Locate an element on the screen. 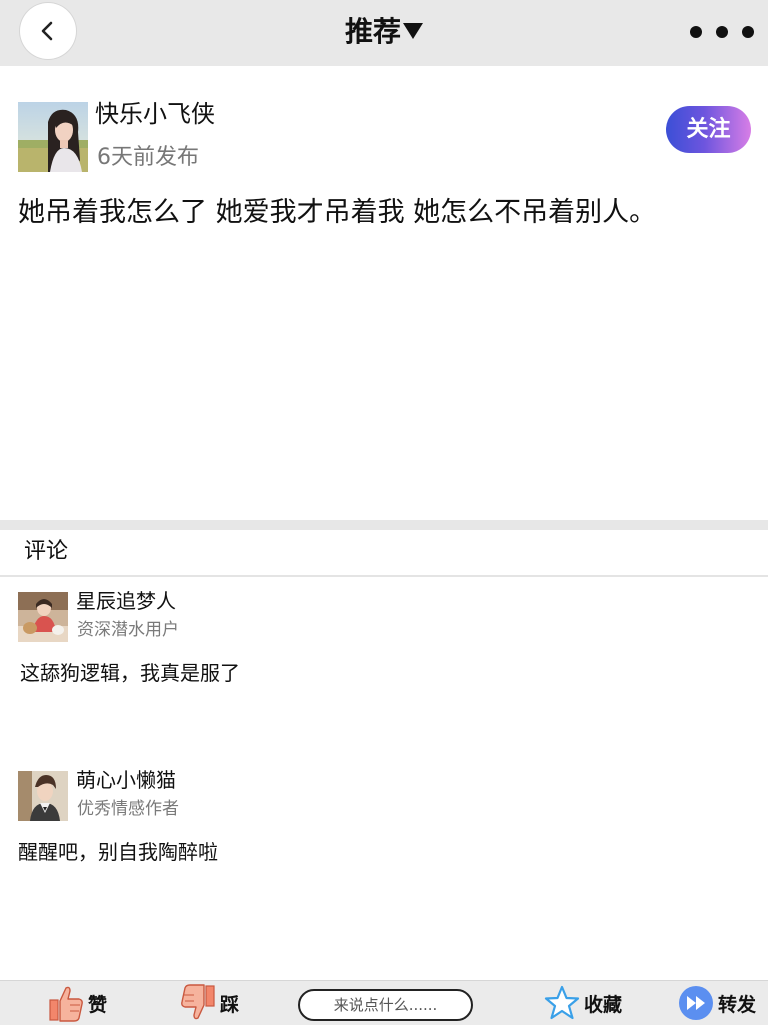 This screenshot has width=768, height=1025. thumbs-up-icon is located at coordinates (66, 1004).